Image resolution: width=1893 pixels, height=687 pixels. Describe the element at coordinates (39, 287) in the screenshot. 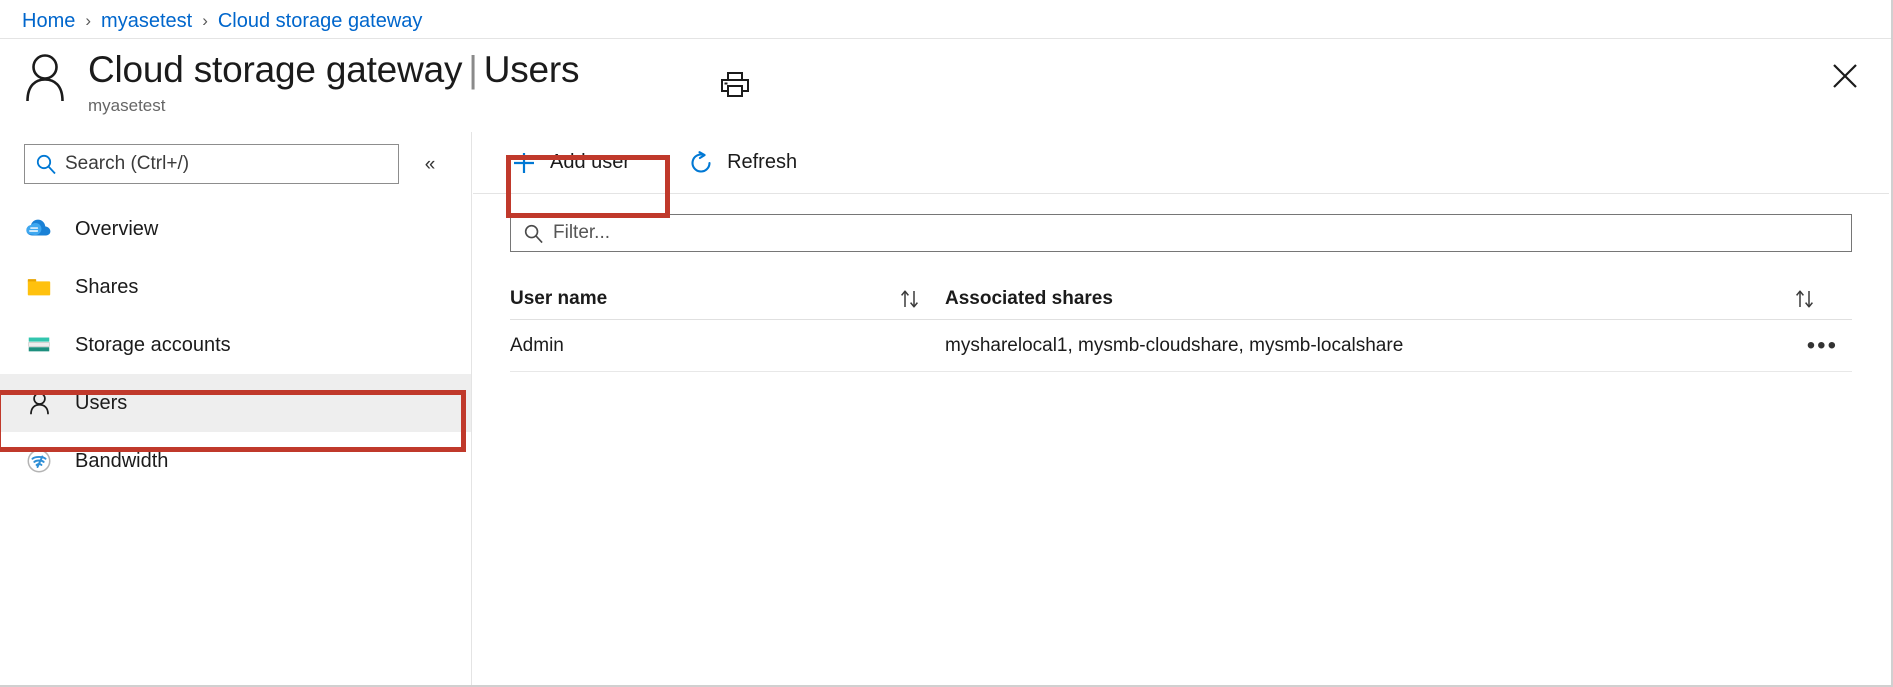

I see `folder-icon` at that location.